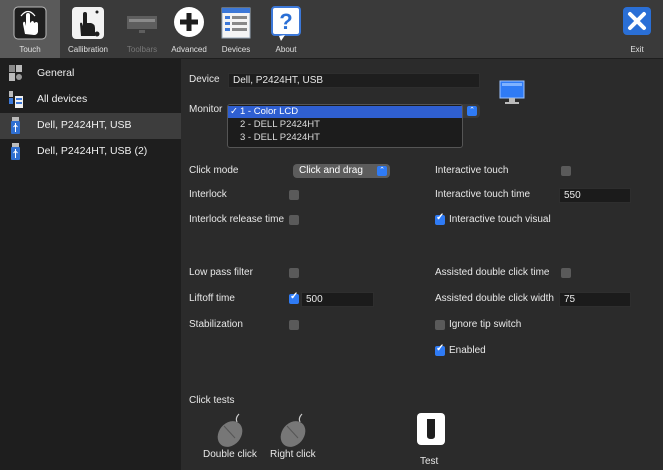 Image resolution: width=663 pixels, height=470 pixels. What do you see at coordinates (230, 454) in the screenshot?
I see `double-click-label: Double click` at bounding box center [230, 454].